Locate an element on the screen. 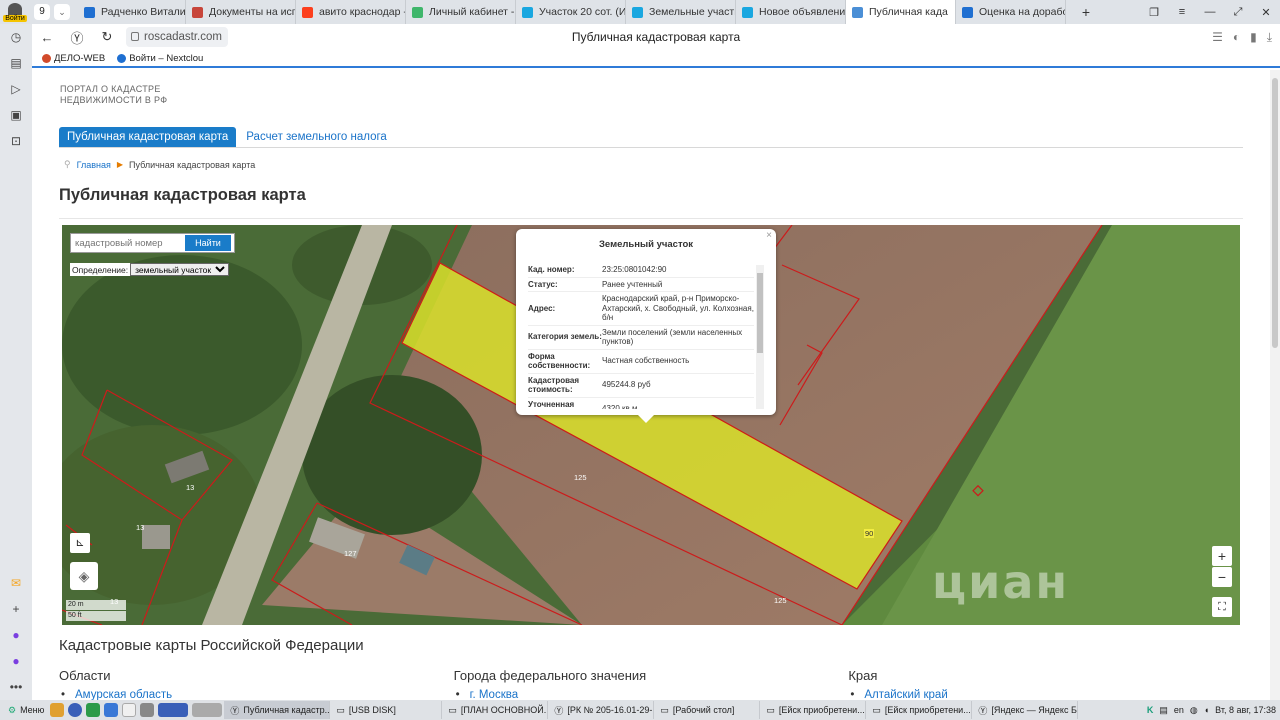 This screenshot has height=720, width=1280. desktop-icon is located at coordinates (207, 710).